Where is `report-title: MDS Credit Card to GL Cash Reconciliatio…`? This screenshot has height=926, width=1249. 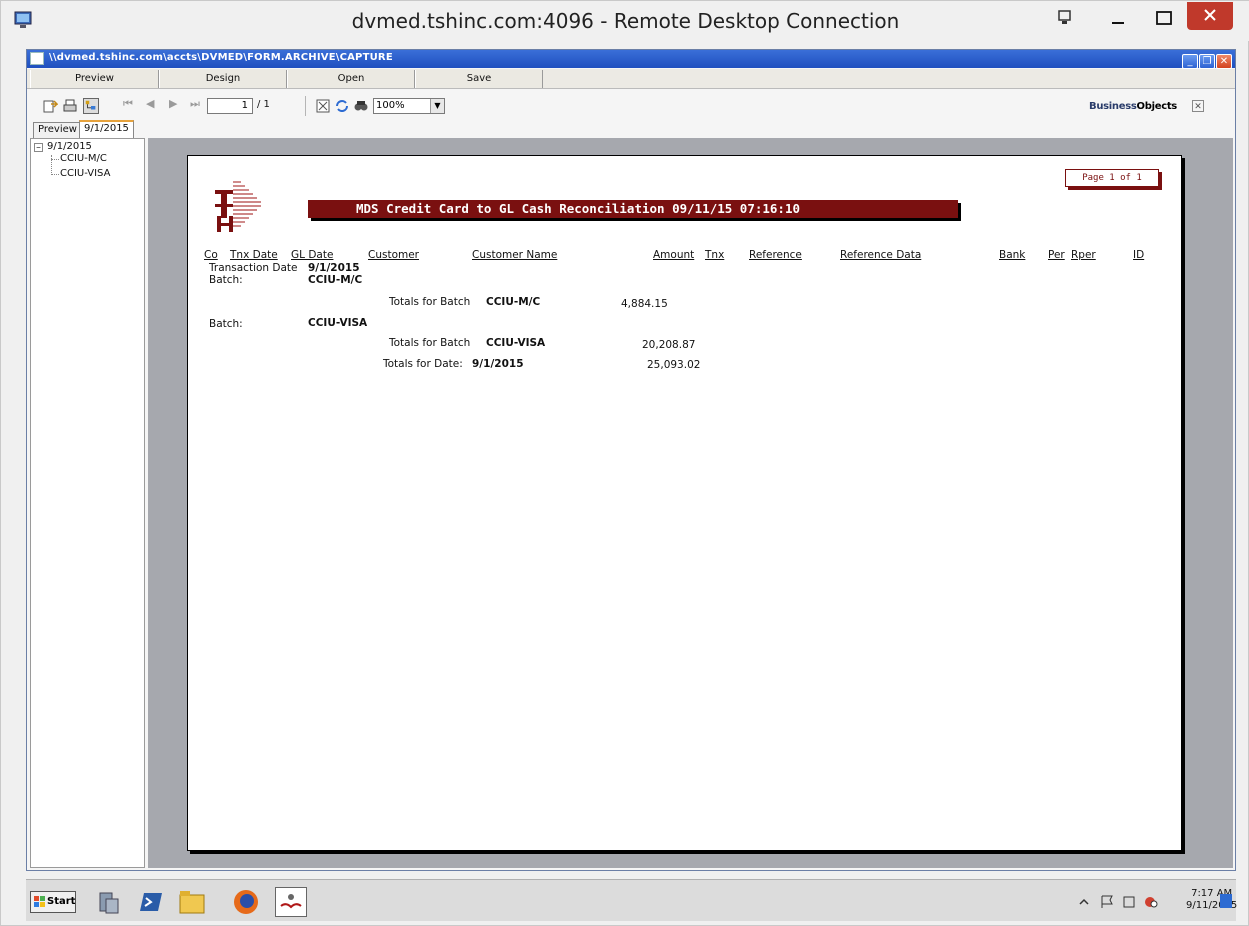
report-title: MDS Credit Card to GL Cash Reconciliatio… is located at coordinates (633, 209).